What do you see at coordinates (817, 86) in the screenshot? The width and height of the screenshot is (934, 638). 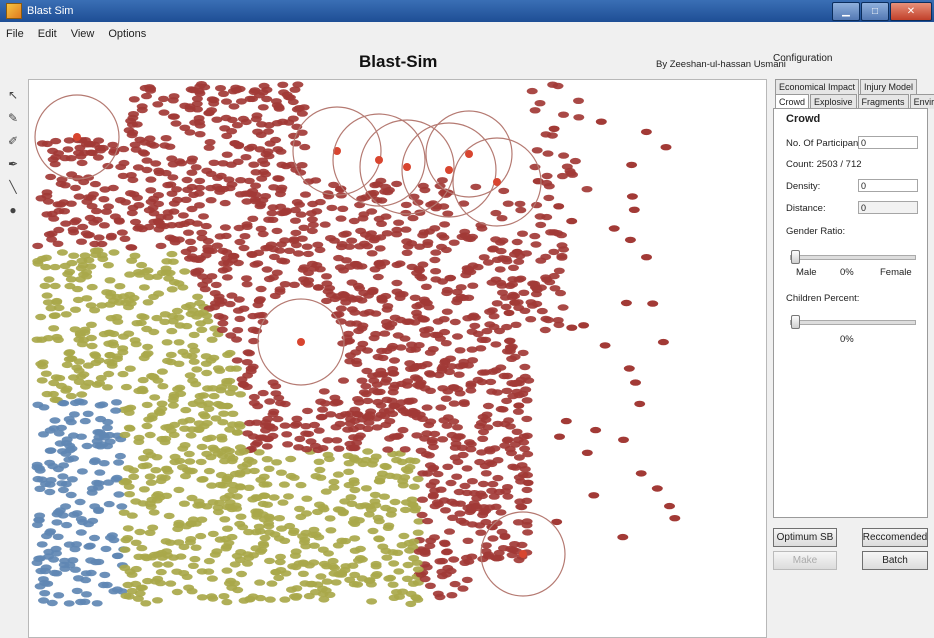 I see `tab-economical-impact: Economical Impact` at bounding box center [817, 86].